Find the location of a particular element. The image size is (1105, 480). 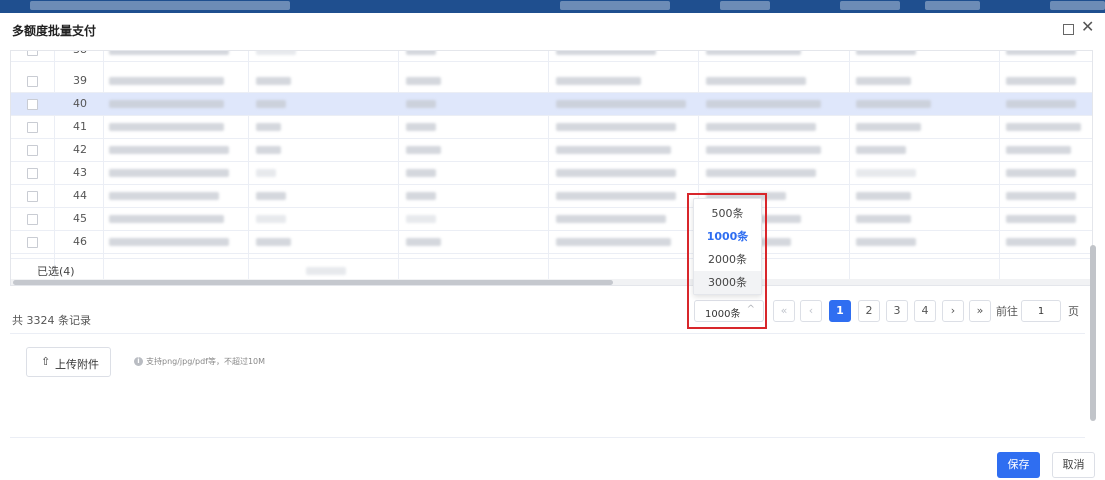

section-divider is located at coordinates (547, 333).